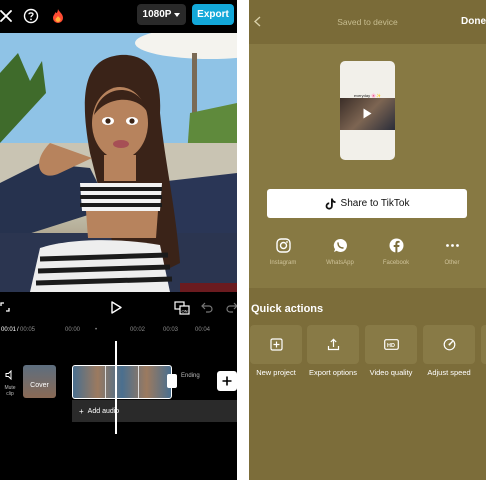 Image resolution: width=486 pixels, height=480 pixels. Describe the element at coordinates (483, 344) in the screenshot. I see `quick-action-overflow-tile` at that location.